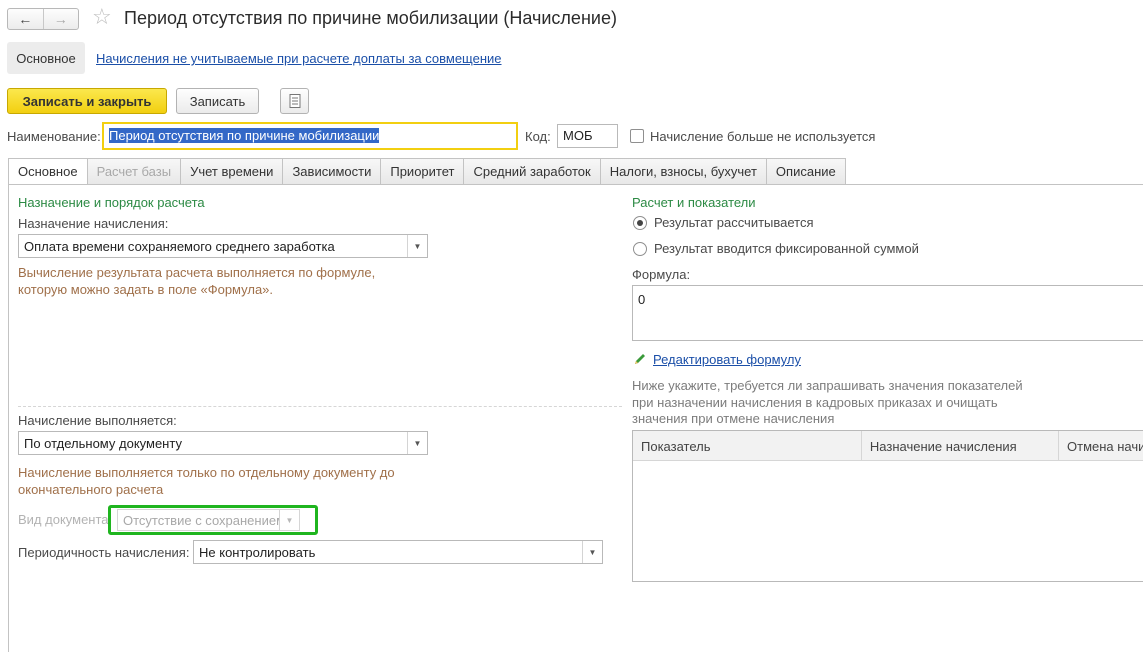  Describe the element at coordinates (111, 202) in the screenshot. I see `purpose-group-title: Назначение и порядок расчета` at that location.